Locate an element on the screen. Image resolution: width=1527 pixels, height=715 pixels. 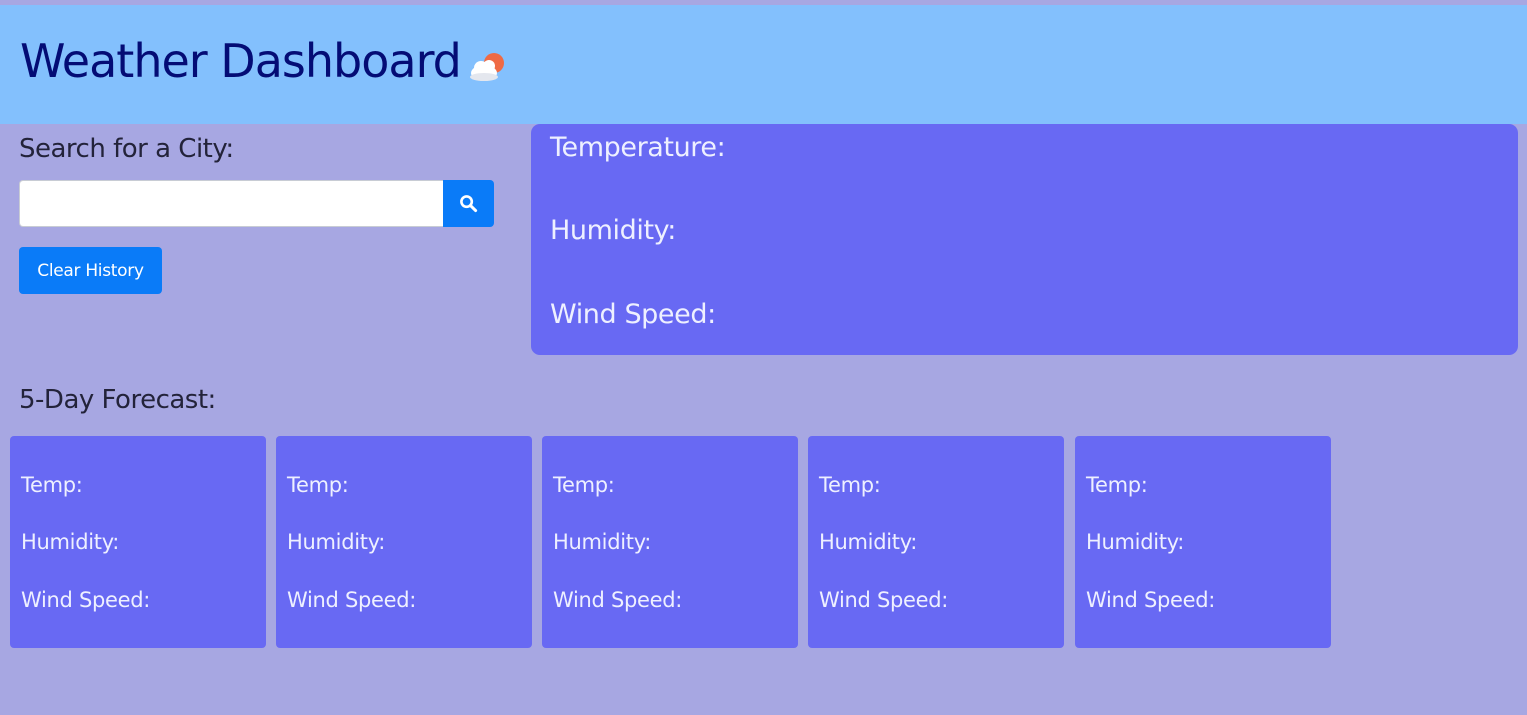
forecast-card-day-2: Temp: Humidity: Wind Speed: is located at coordinates (404, 542).